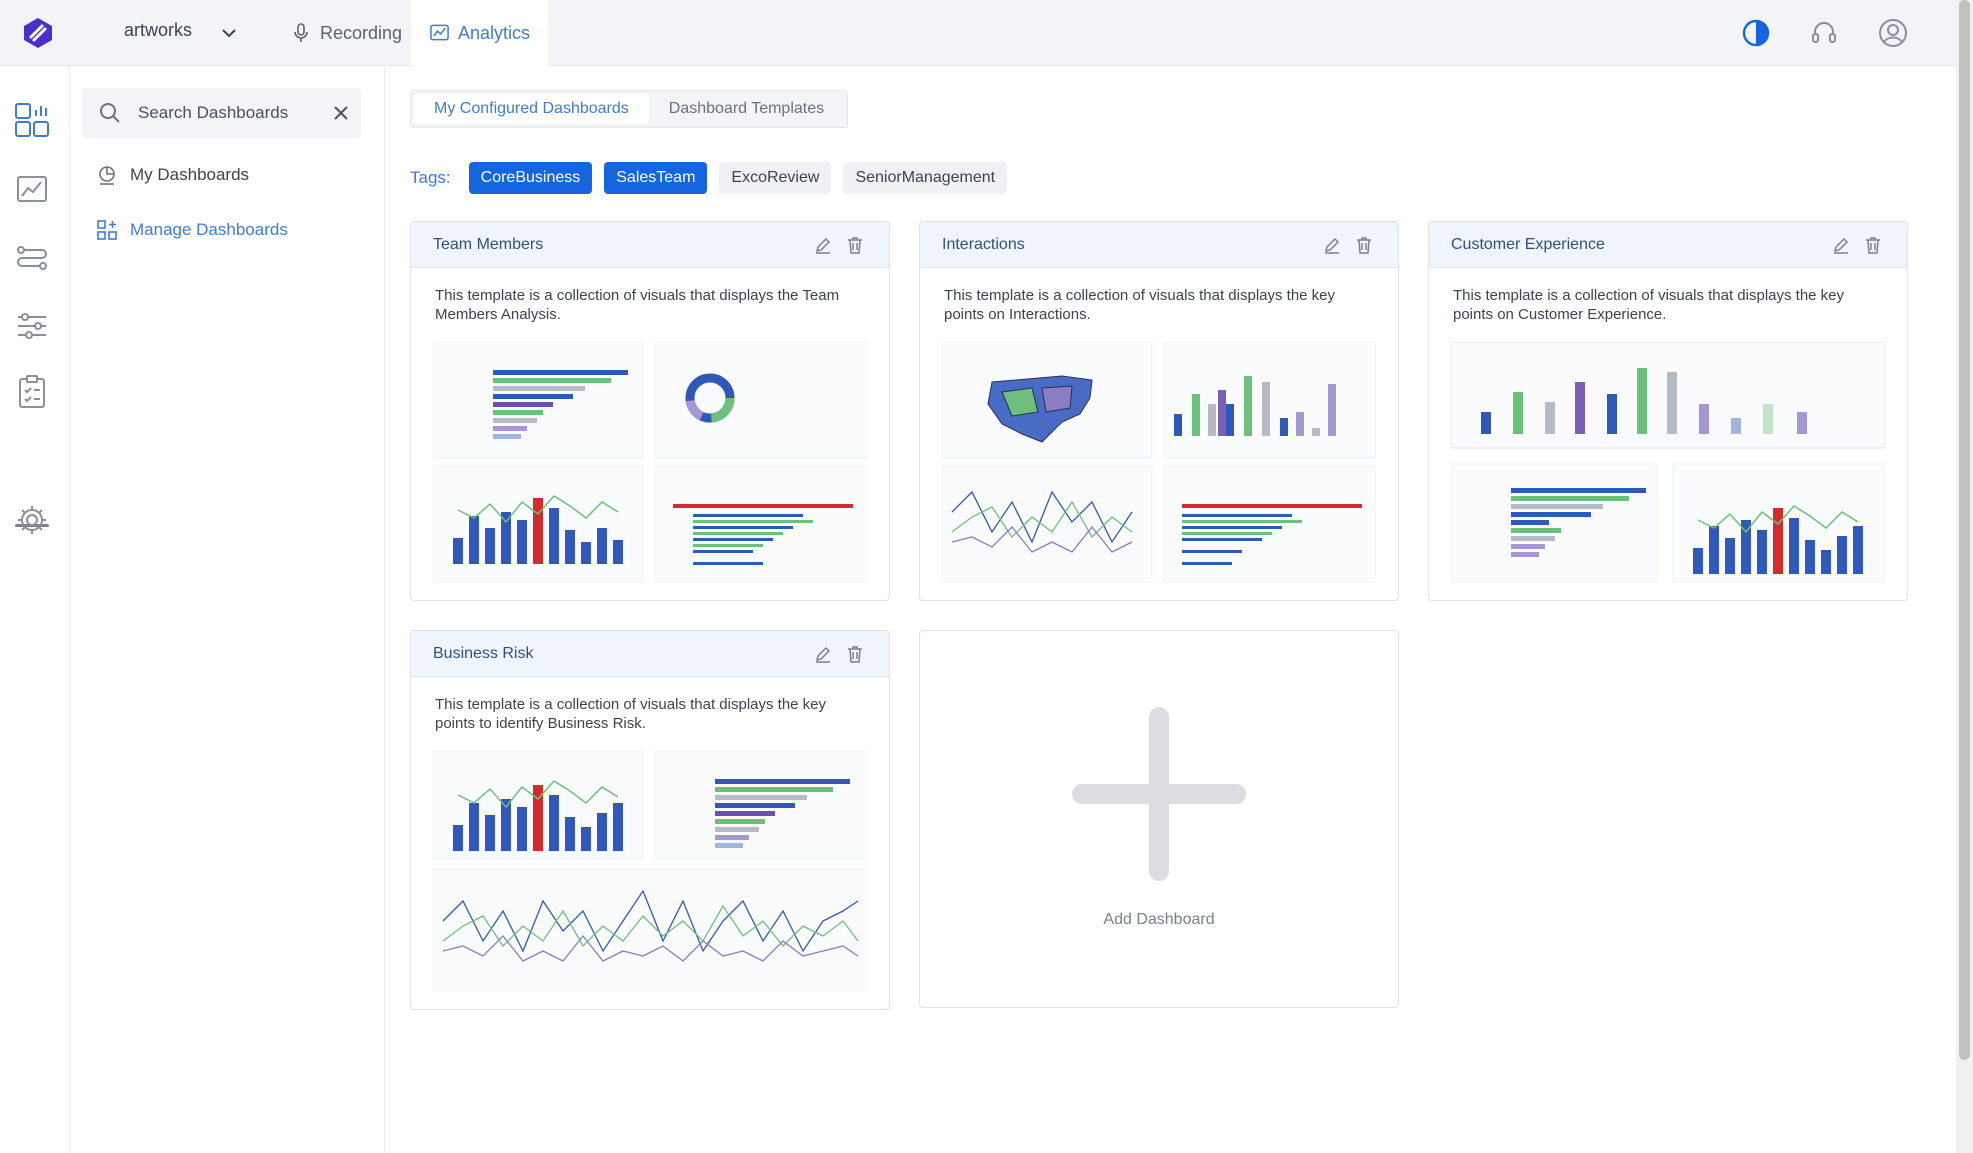  Describe the element at coordinates (1668, 245) in the screenshot. I see `card-header: Customer Experience` at that location.